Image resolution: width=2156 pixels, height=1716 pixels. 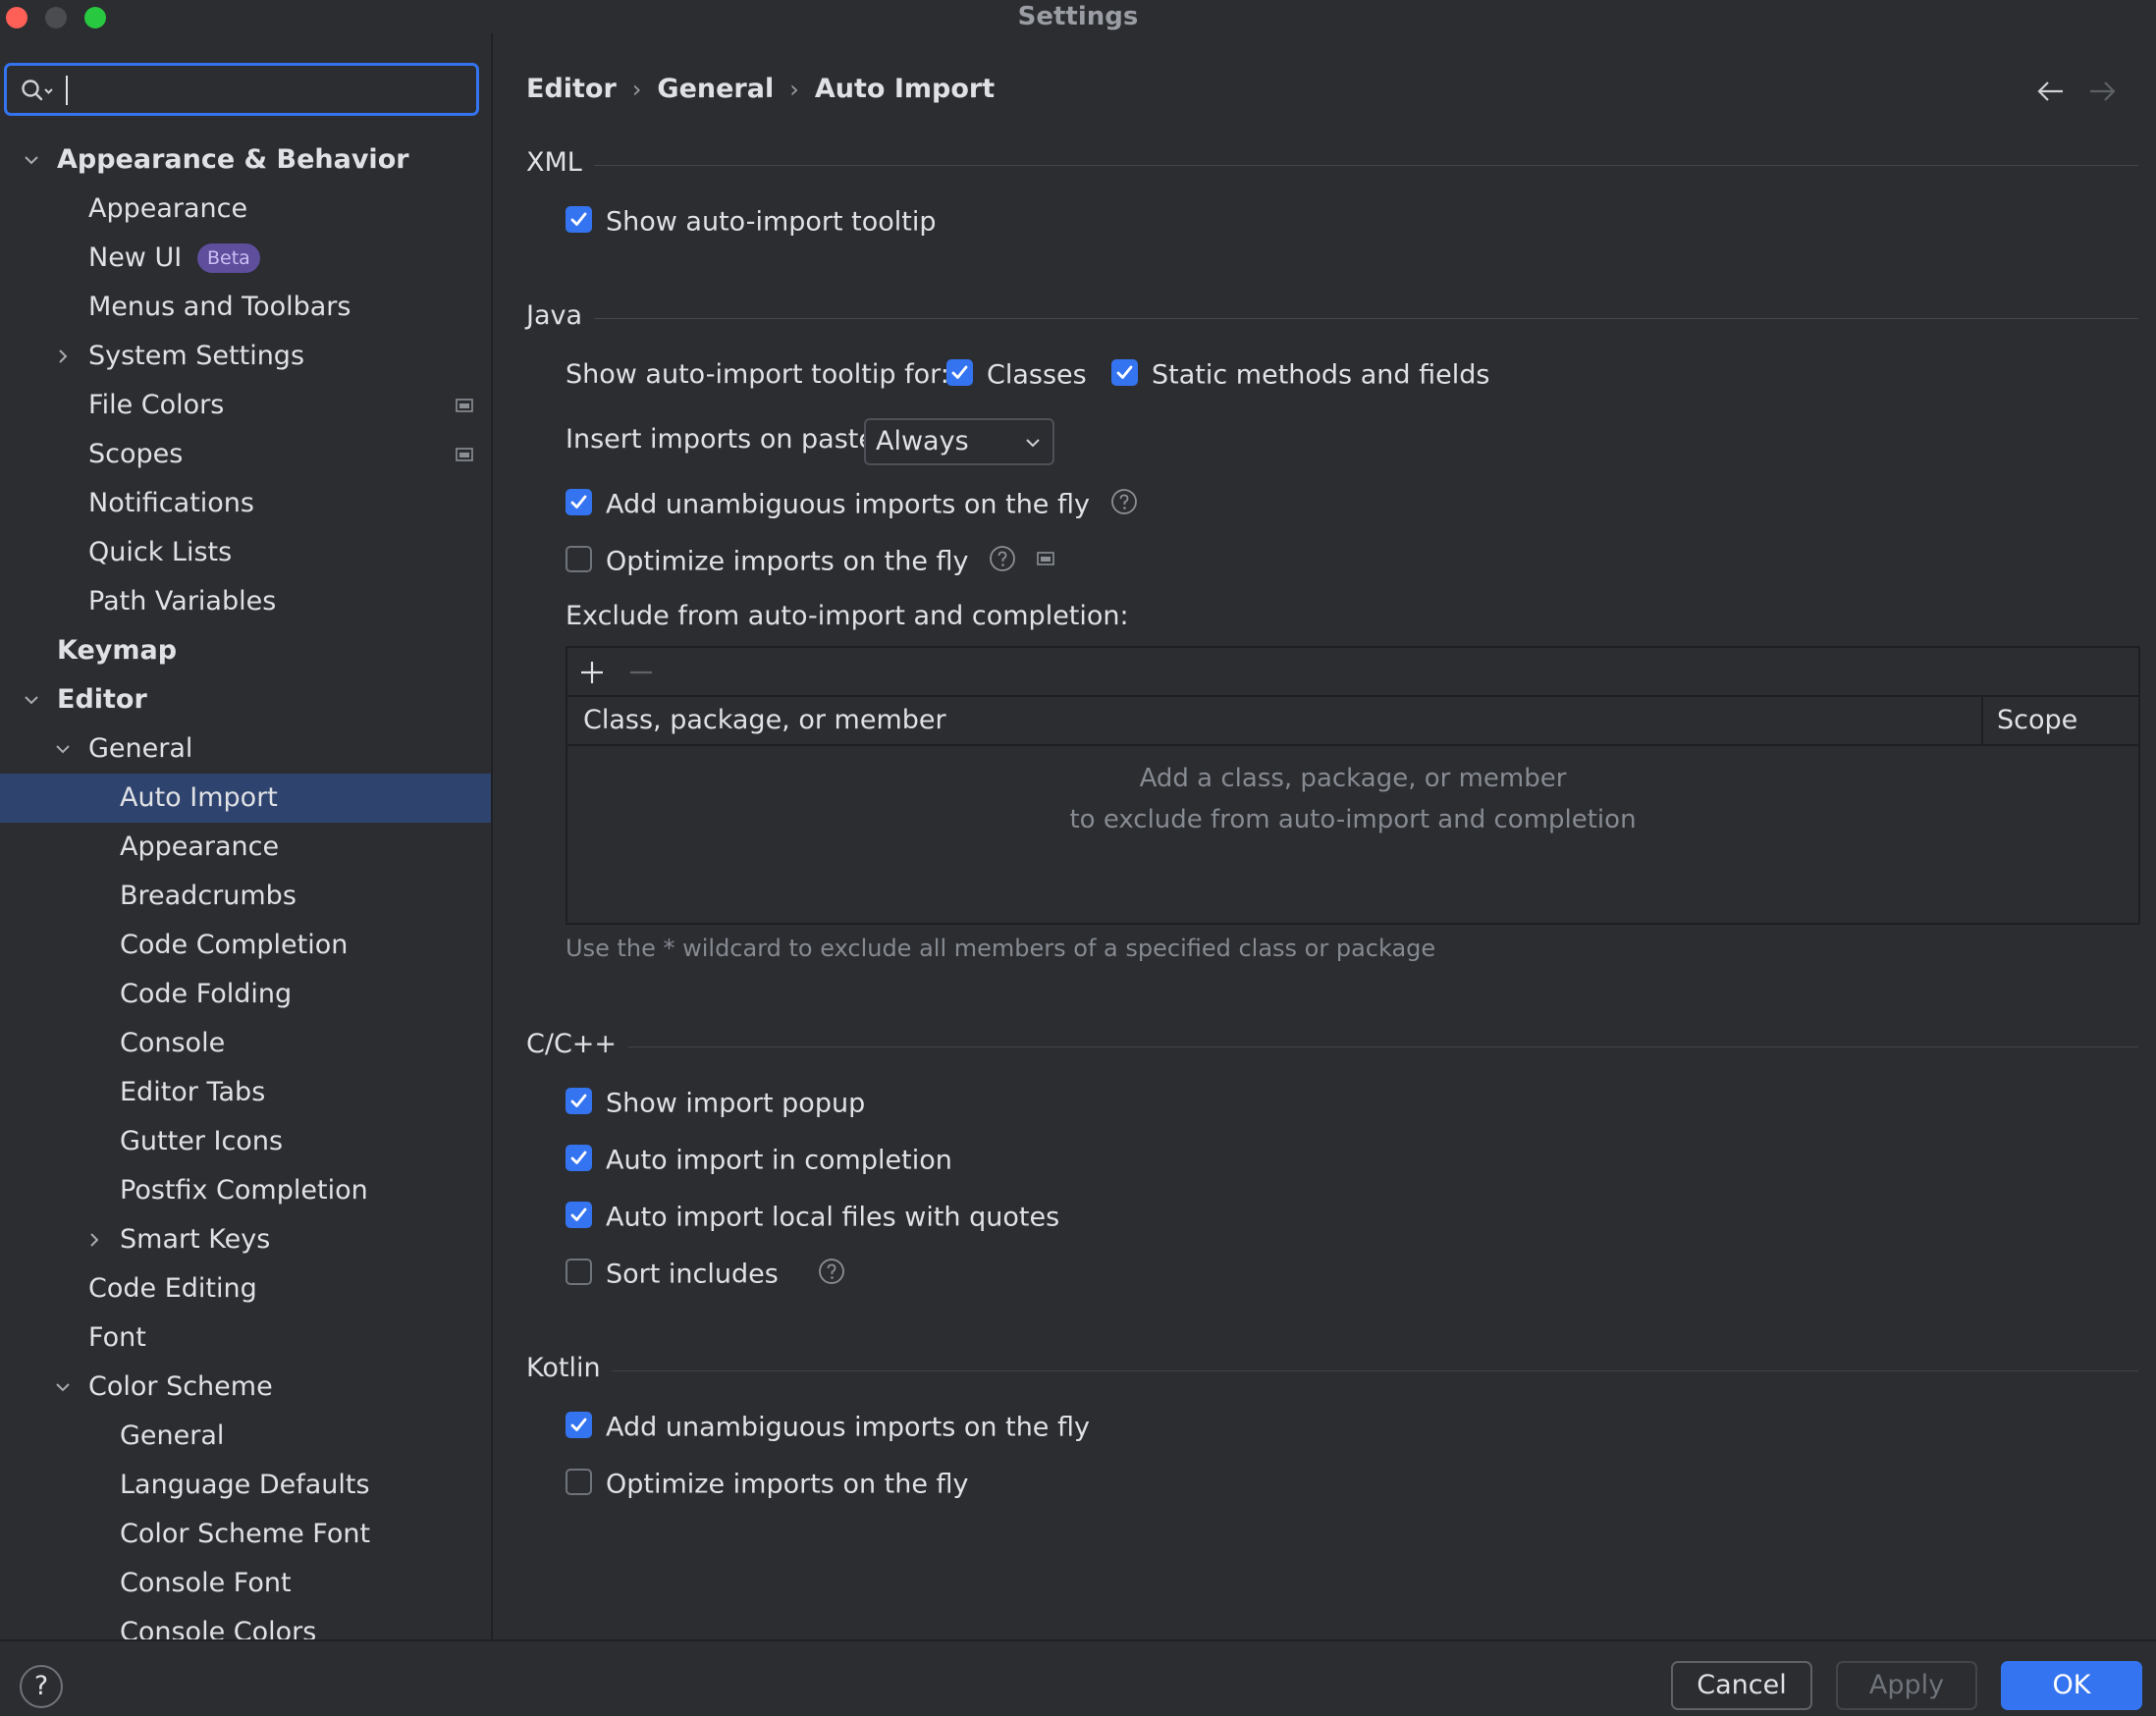 I want to click on sidebar-item-keymap: Keymap, so click(x=246, y=650).